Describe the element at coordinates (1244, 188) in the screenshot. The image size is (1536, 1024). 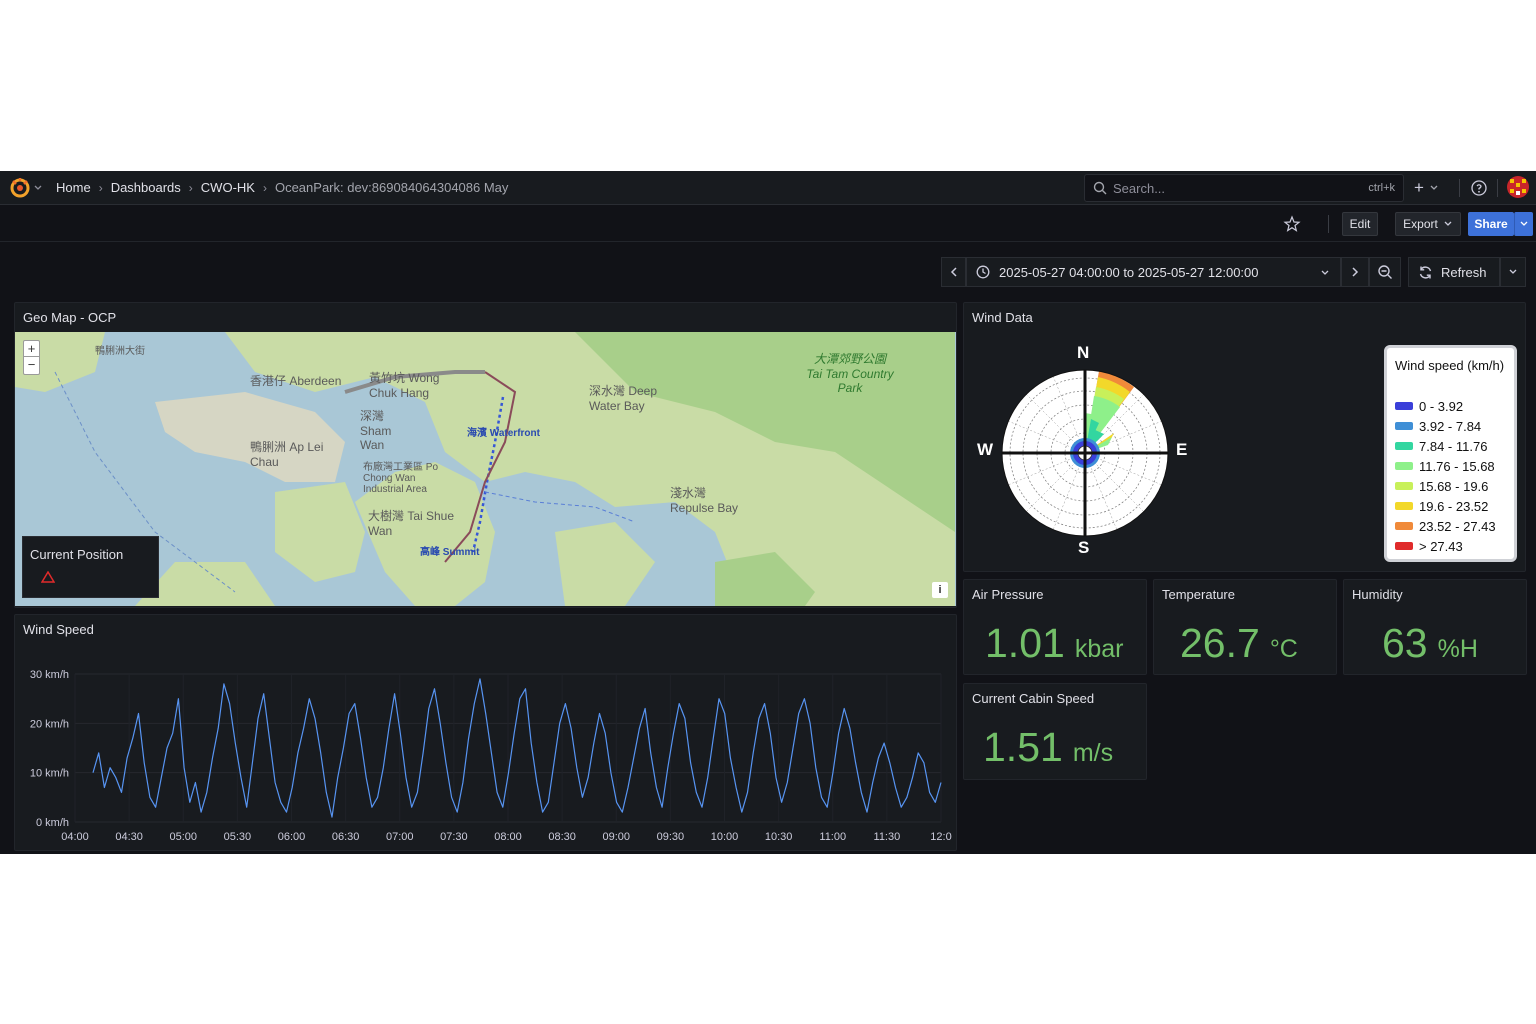
I see `search-input: Search... ctrl+k` at that location.